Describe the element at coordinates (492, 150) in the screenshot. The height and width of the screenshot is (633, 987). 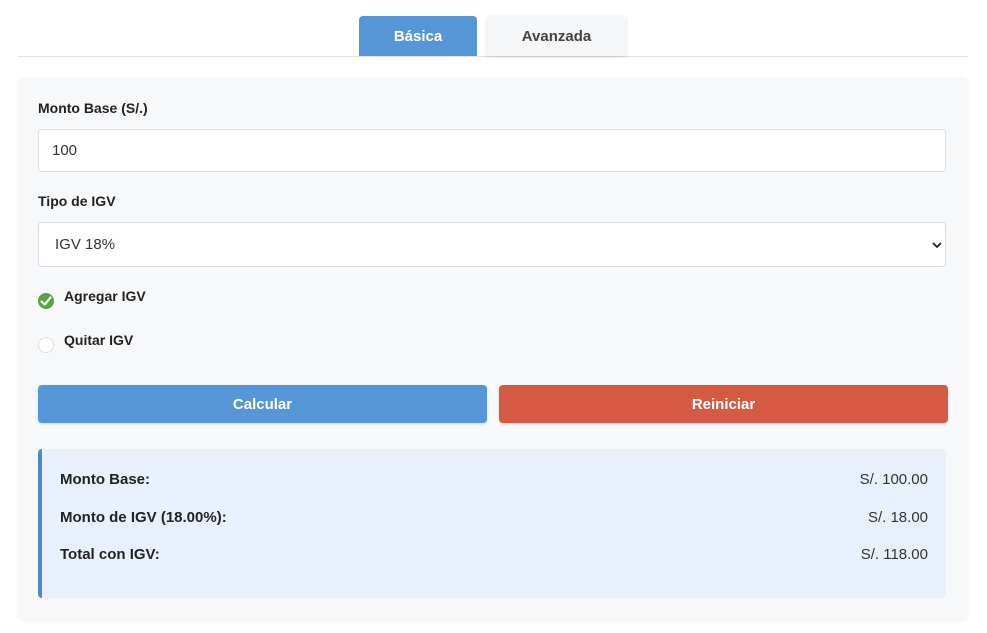
I see `amount-input: 100` at that location.